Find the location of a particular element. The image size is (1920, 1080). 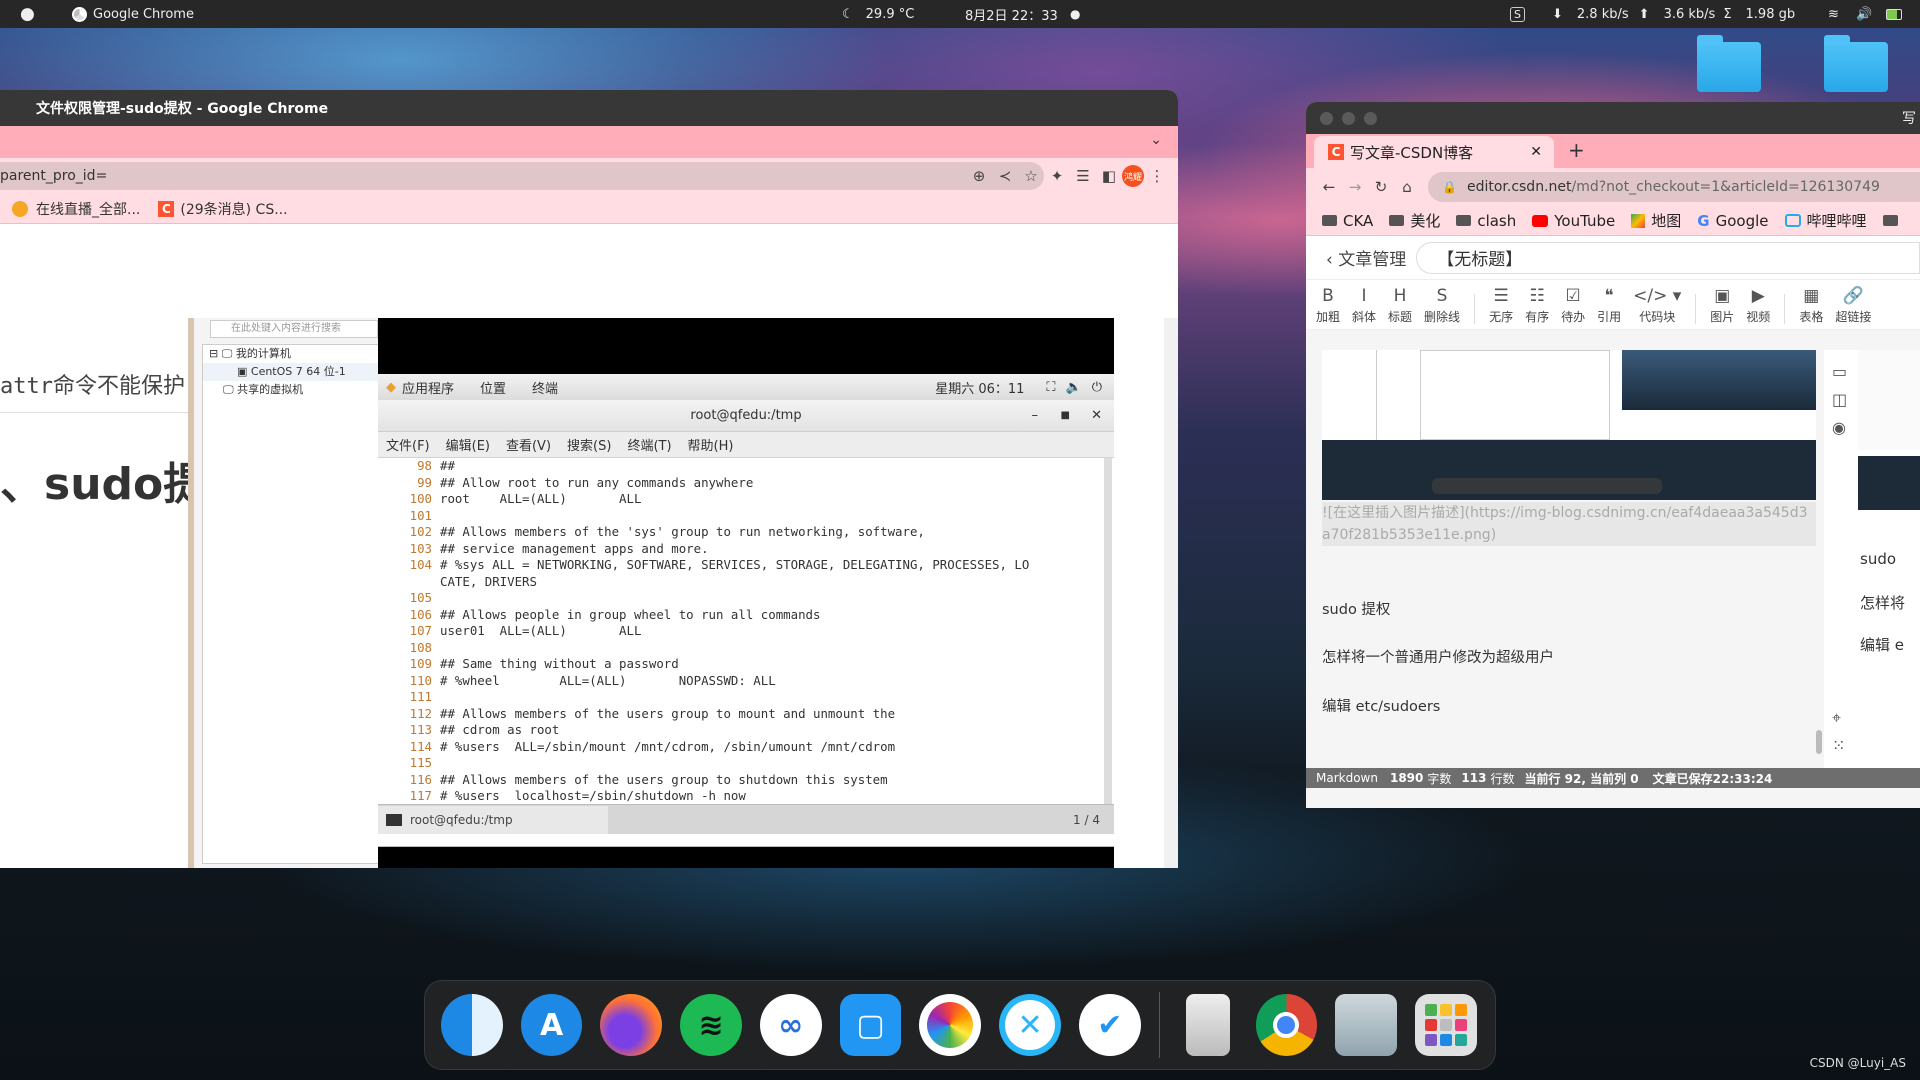

menu-kebab-icon: ⋮ is located at coordinates (1157, 176).